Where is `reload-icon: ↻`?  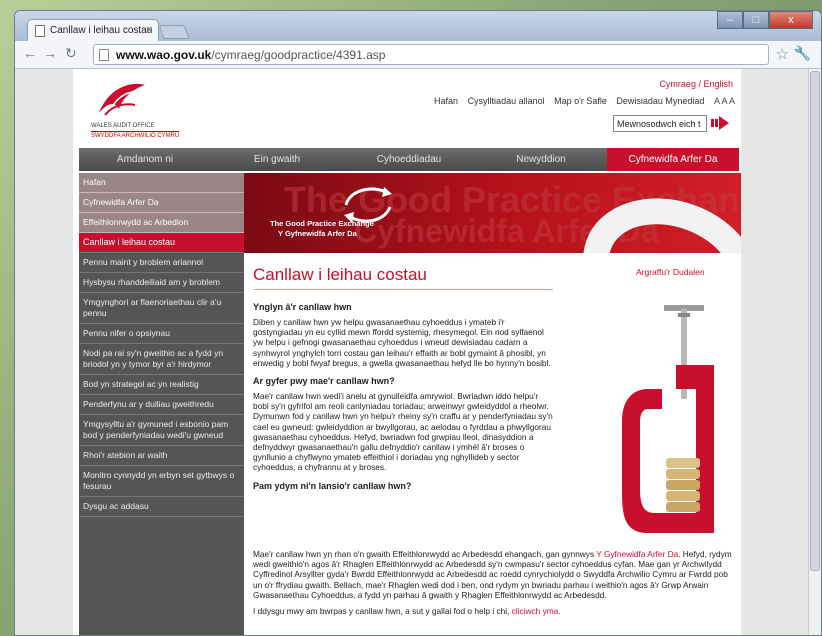 reload-icon: ↻ is located at coordinates (71, 53).